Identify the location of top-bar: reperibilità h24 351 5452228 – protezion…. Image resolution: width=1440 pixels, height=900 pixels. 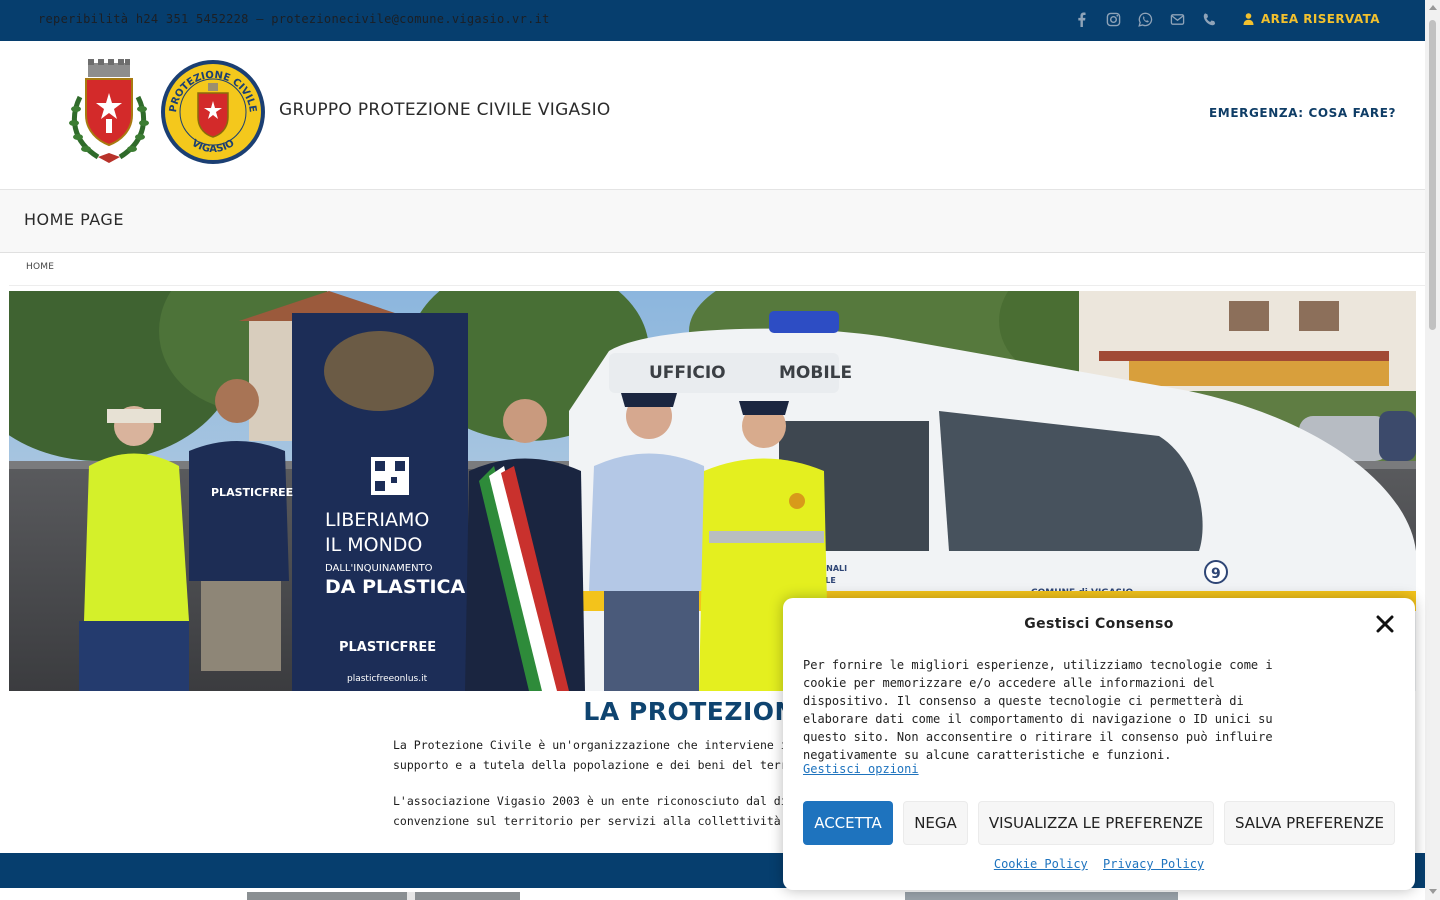
(712, 20).